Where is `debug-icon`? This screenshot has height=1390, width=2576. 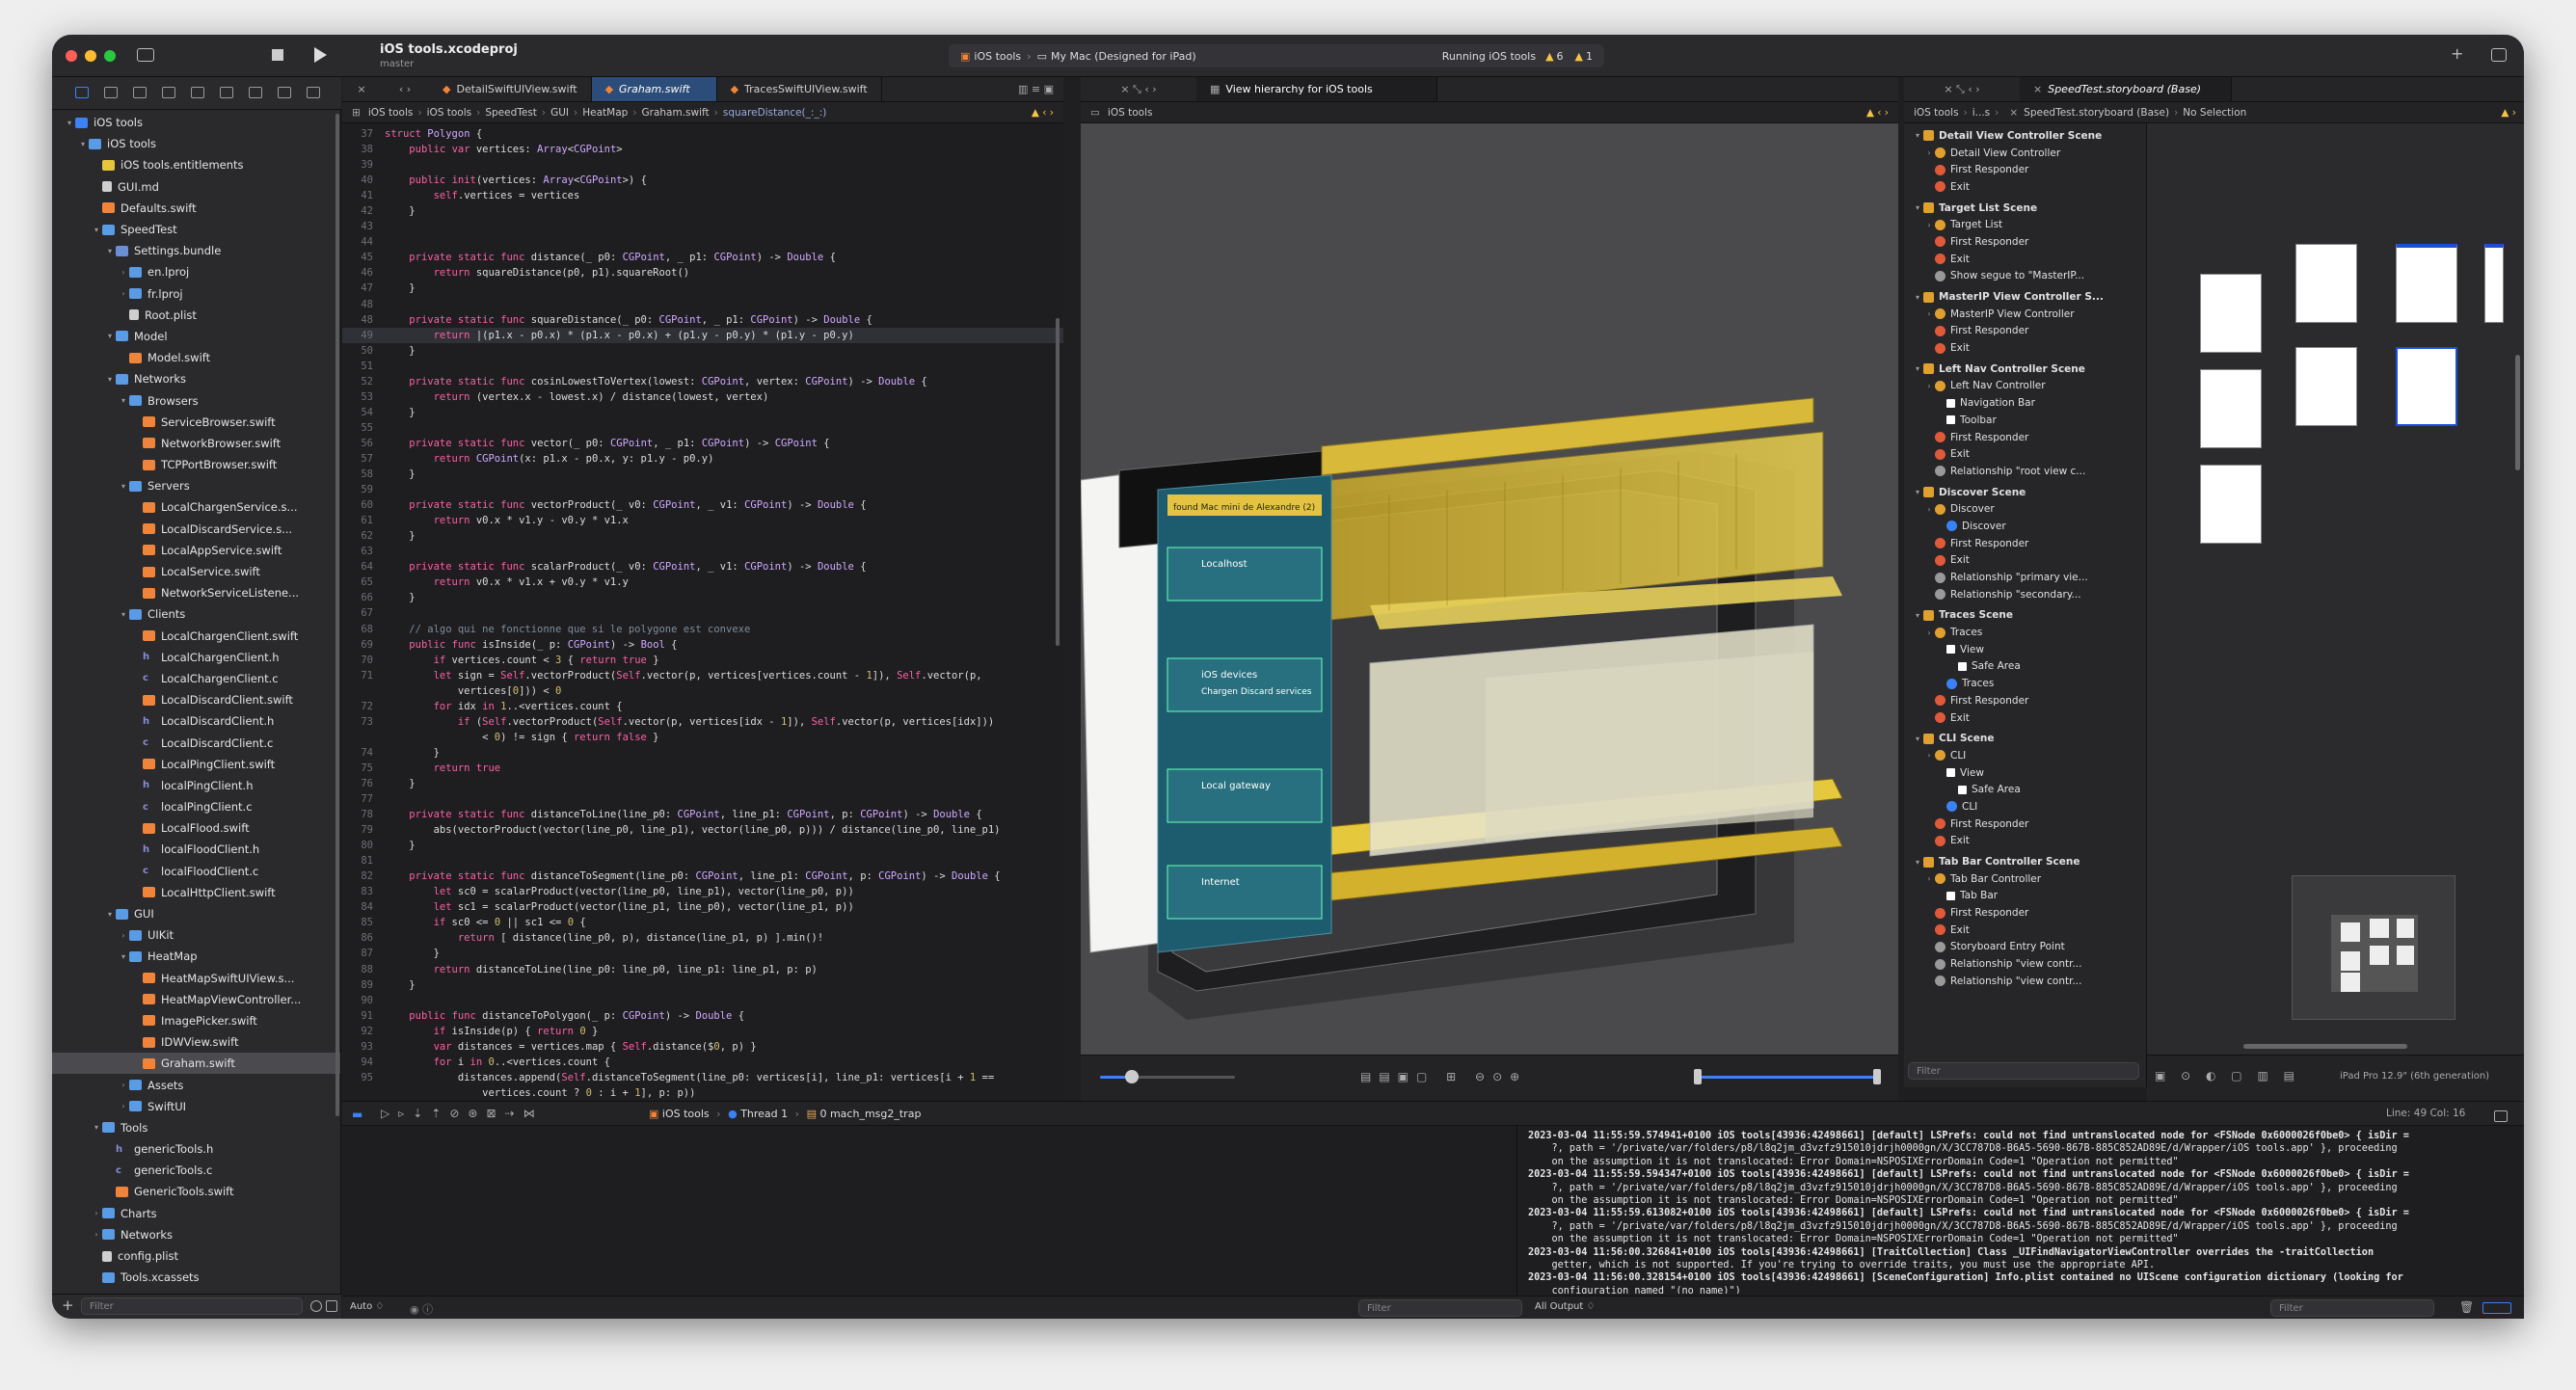
debug-icon is located at coordinates (256, 92).